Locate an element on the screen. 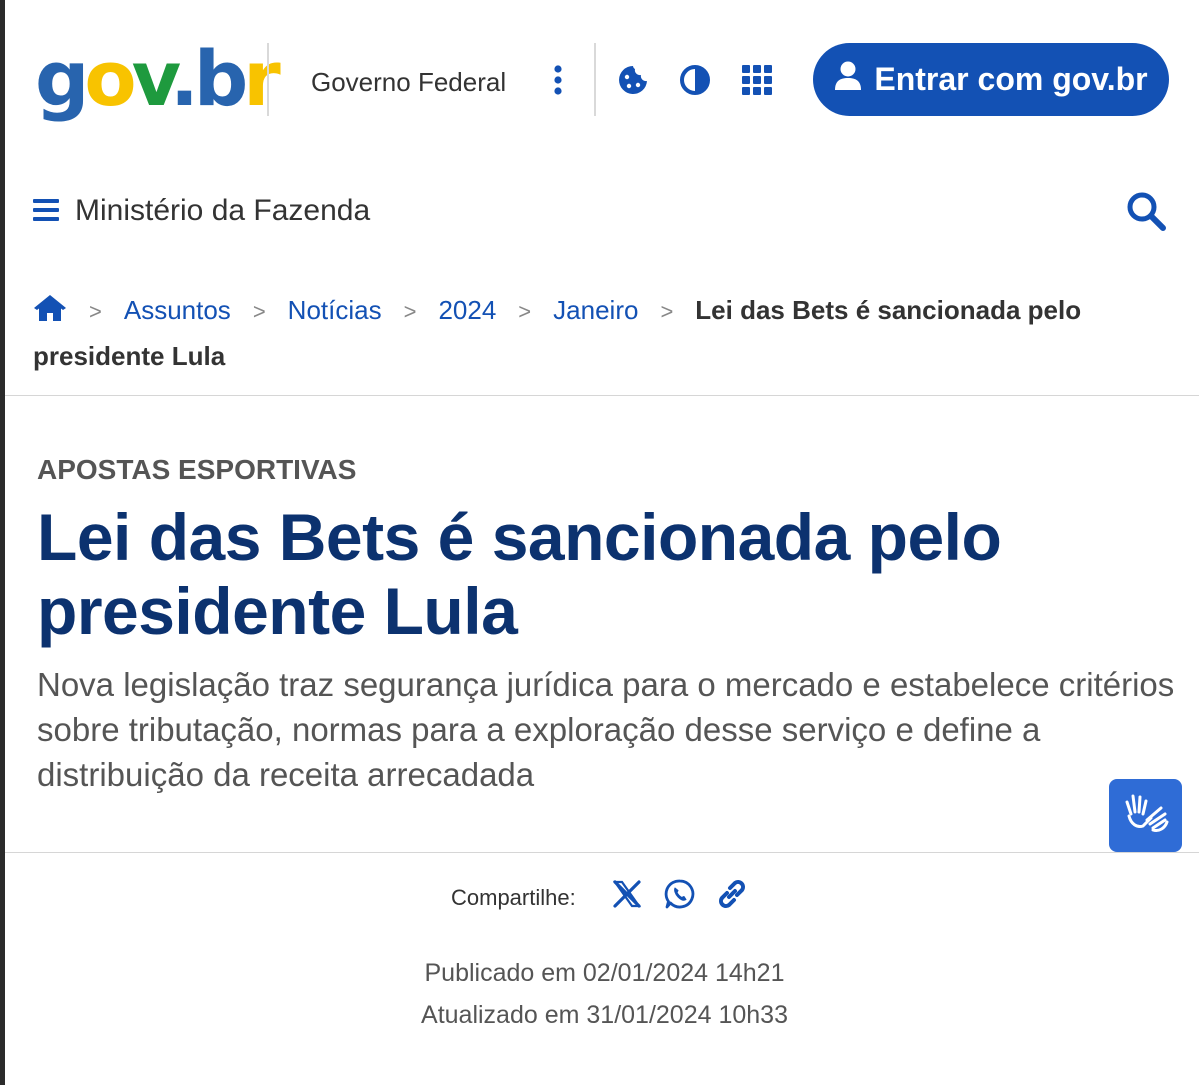 Image resolution: width=1199 pixels, height=1085 pixels. ministry-title: Ministério da Fazenda is located at coordinates (222, 211).